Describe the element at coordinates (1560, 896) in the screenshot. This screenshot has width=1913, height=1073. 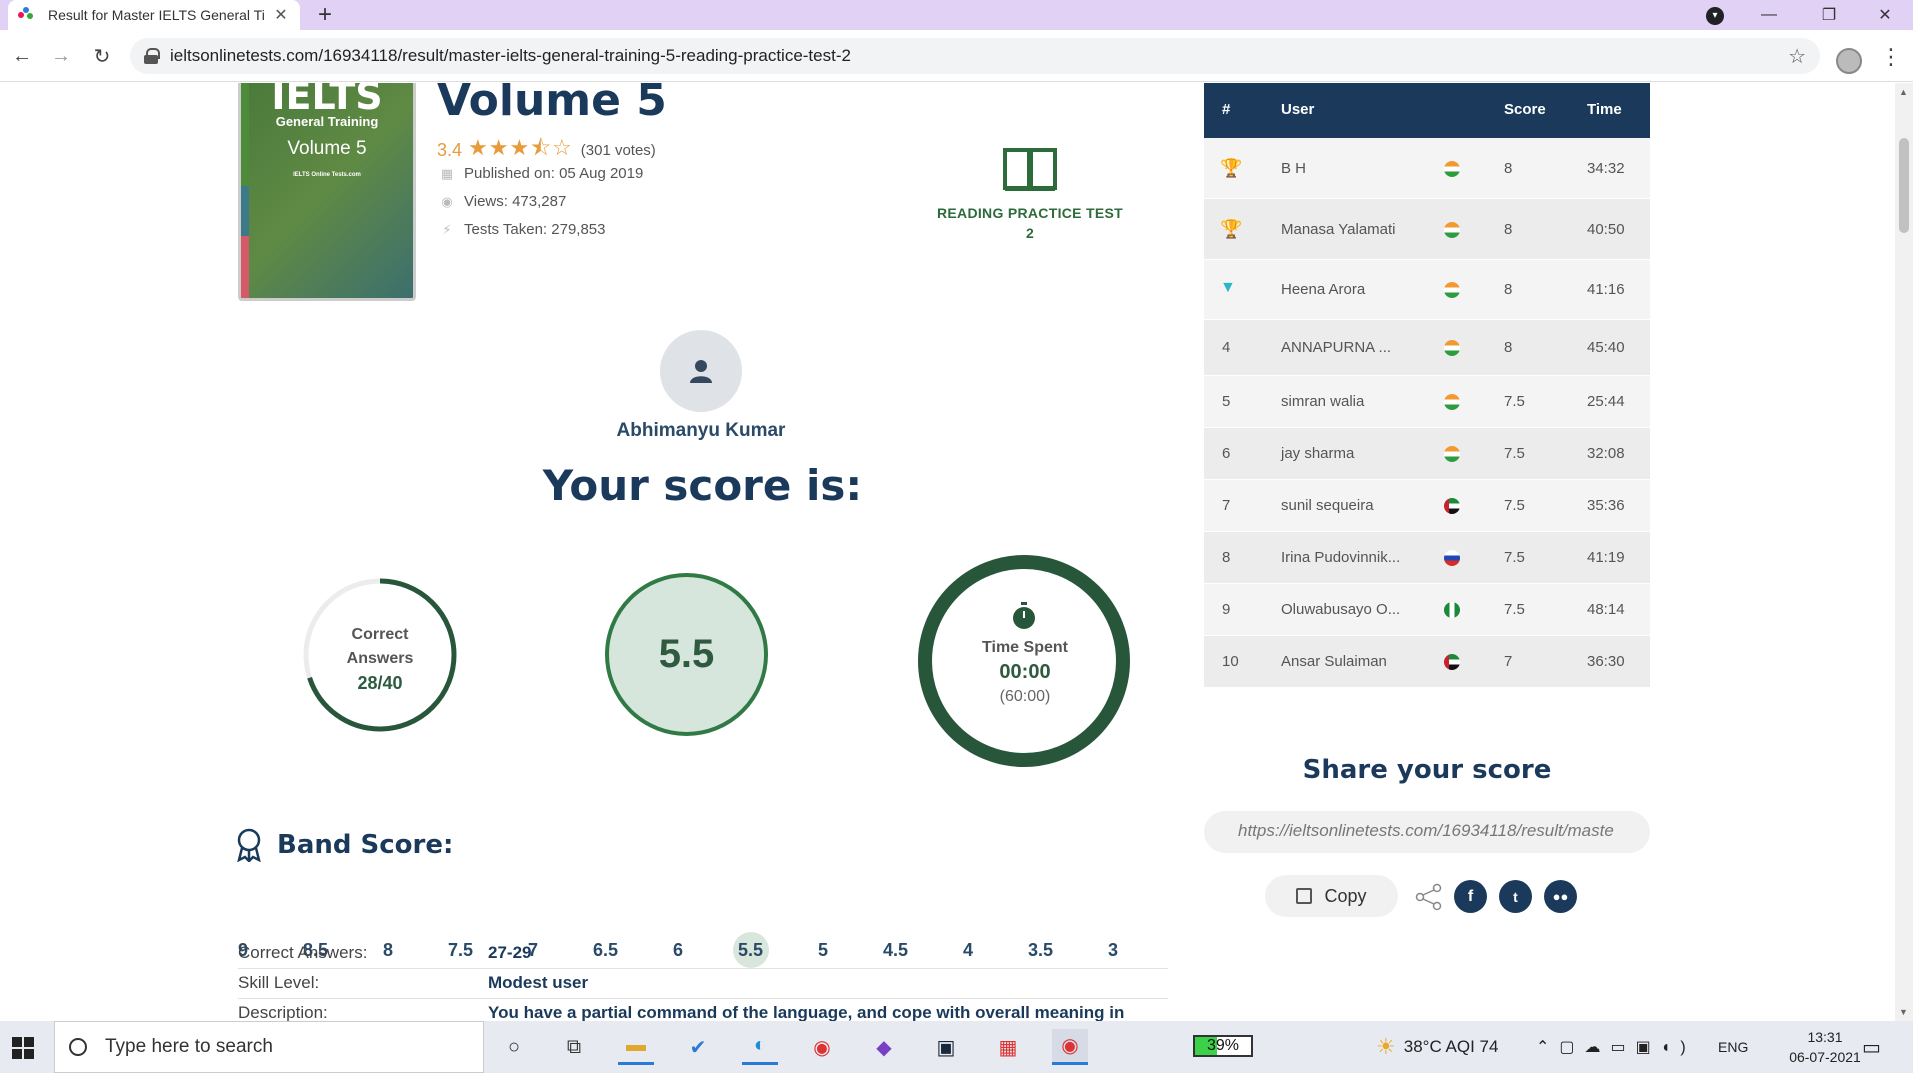
I see `wechat-icon: ●●` at that location.